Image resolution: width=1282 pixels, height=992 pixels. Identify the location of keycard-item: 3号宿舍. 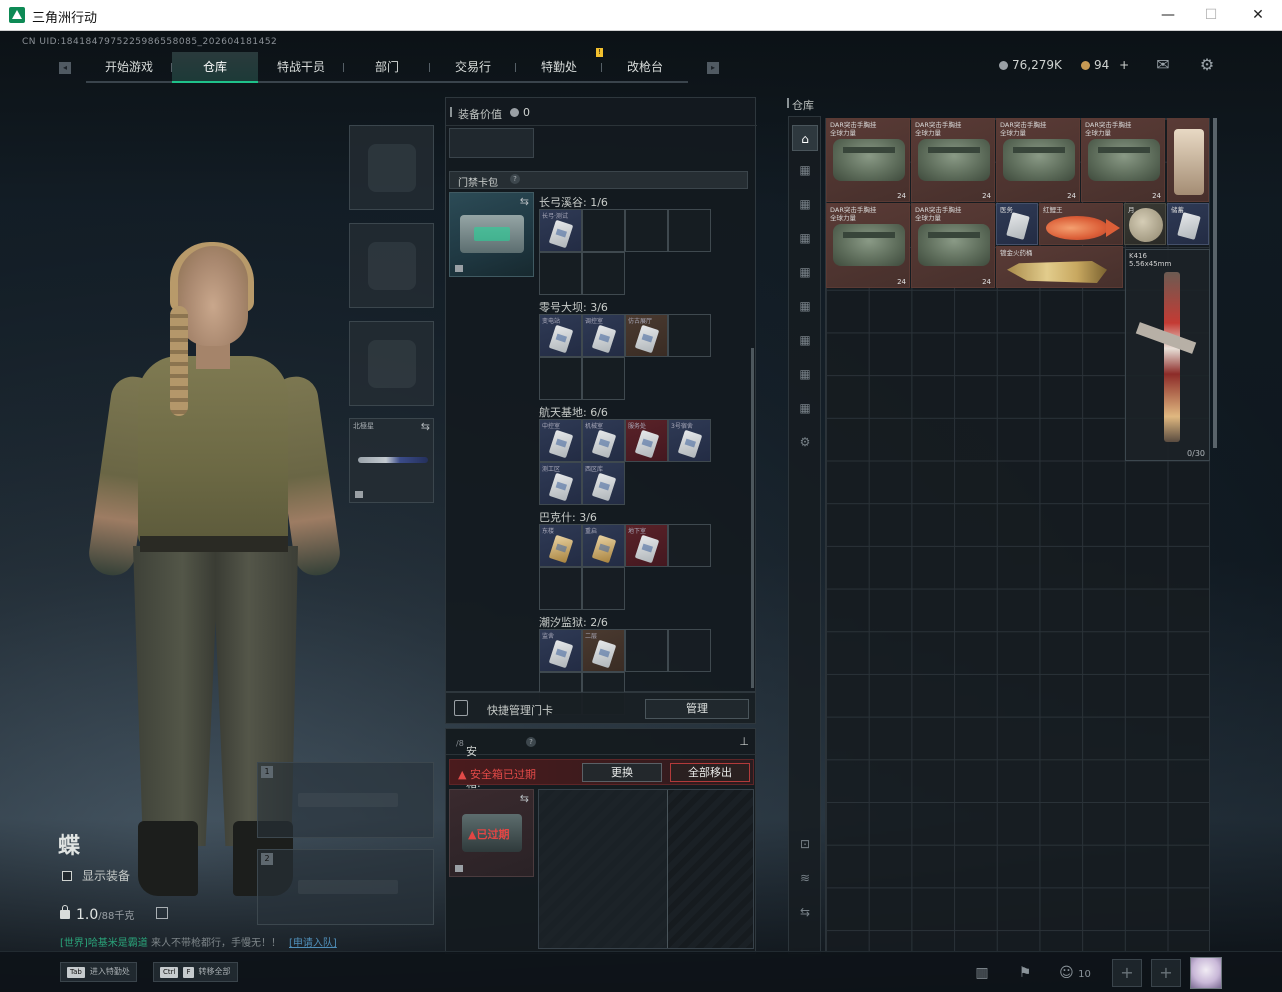
(689, 440).